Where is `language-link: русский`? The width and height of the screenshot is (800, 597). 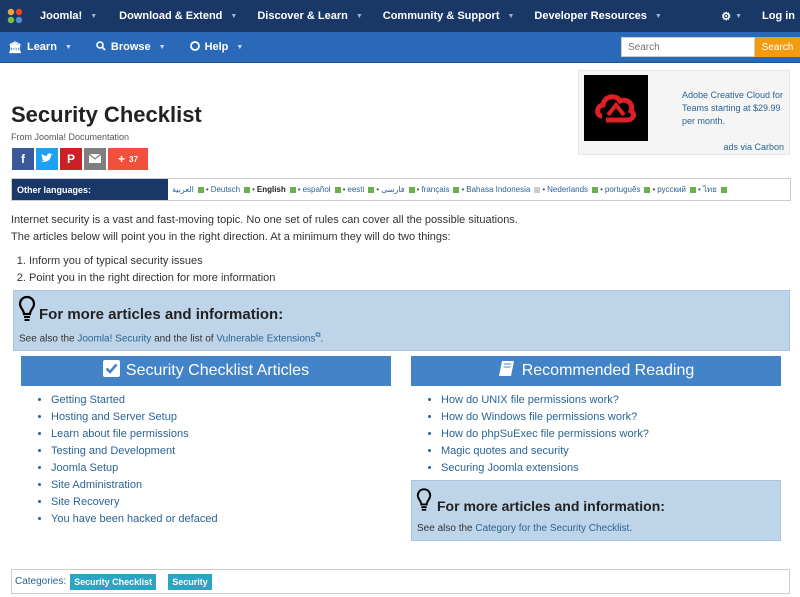 language-link: русский is located at coordinates (671, 189).